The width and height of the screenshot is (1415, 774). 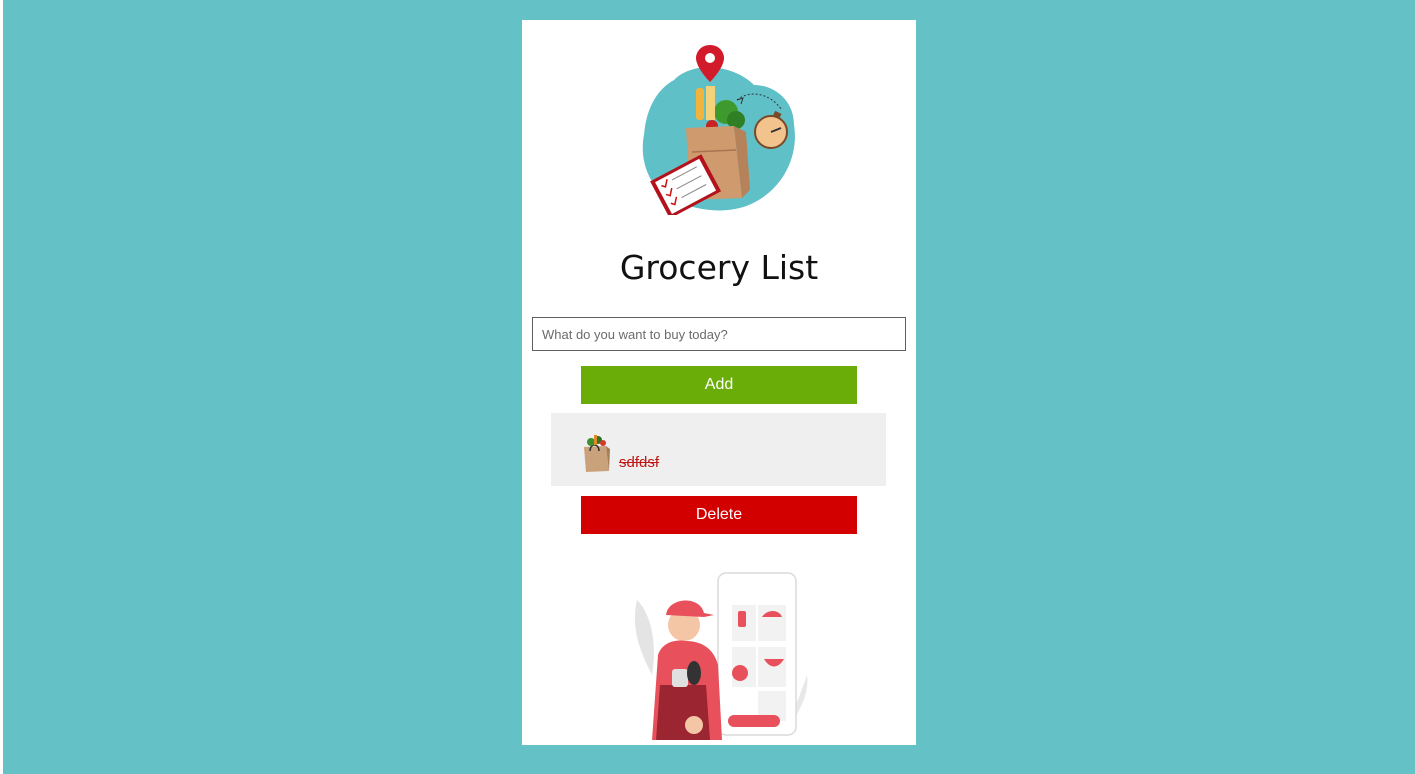 I want to click on grocery-bag-illustration, so click(x=718, y=130).